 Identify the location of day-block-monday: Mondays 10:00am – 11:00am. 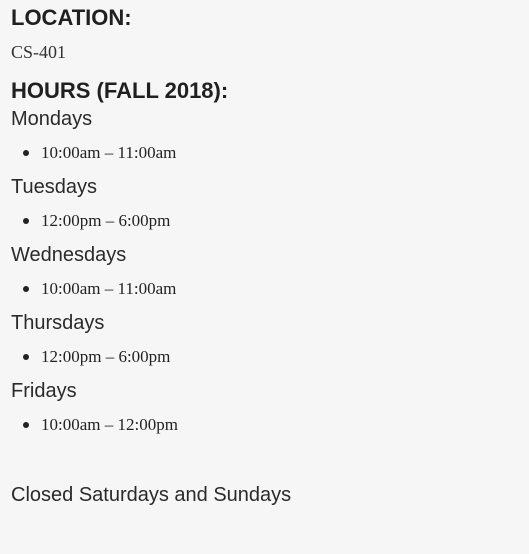
(270, 136).